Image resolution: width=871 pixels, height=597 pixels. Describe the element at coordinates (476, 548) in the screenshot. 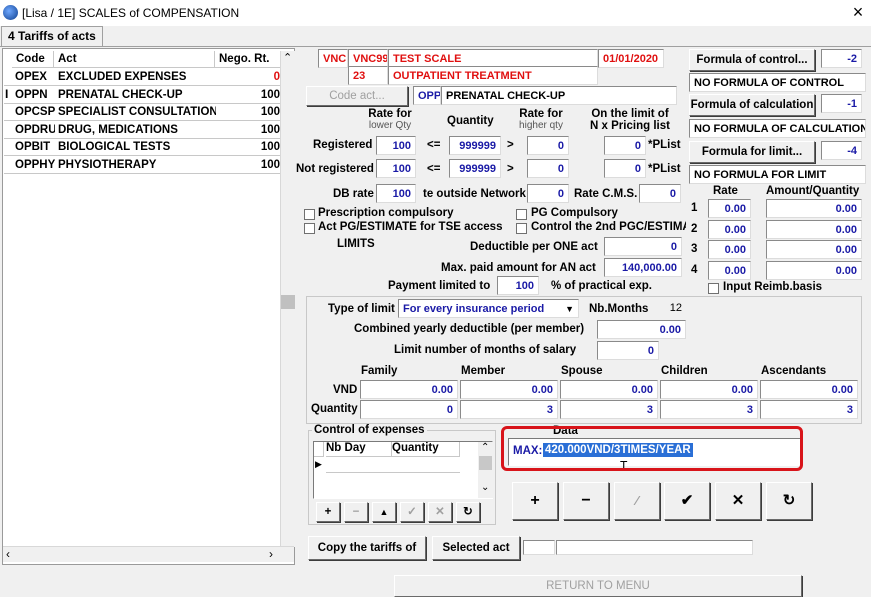

I see `selected-act-button: Selected act` at that location.